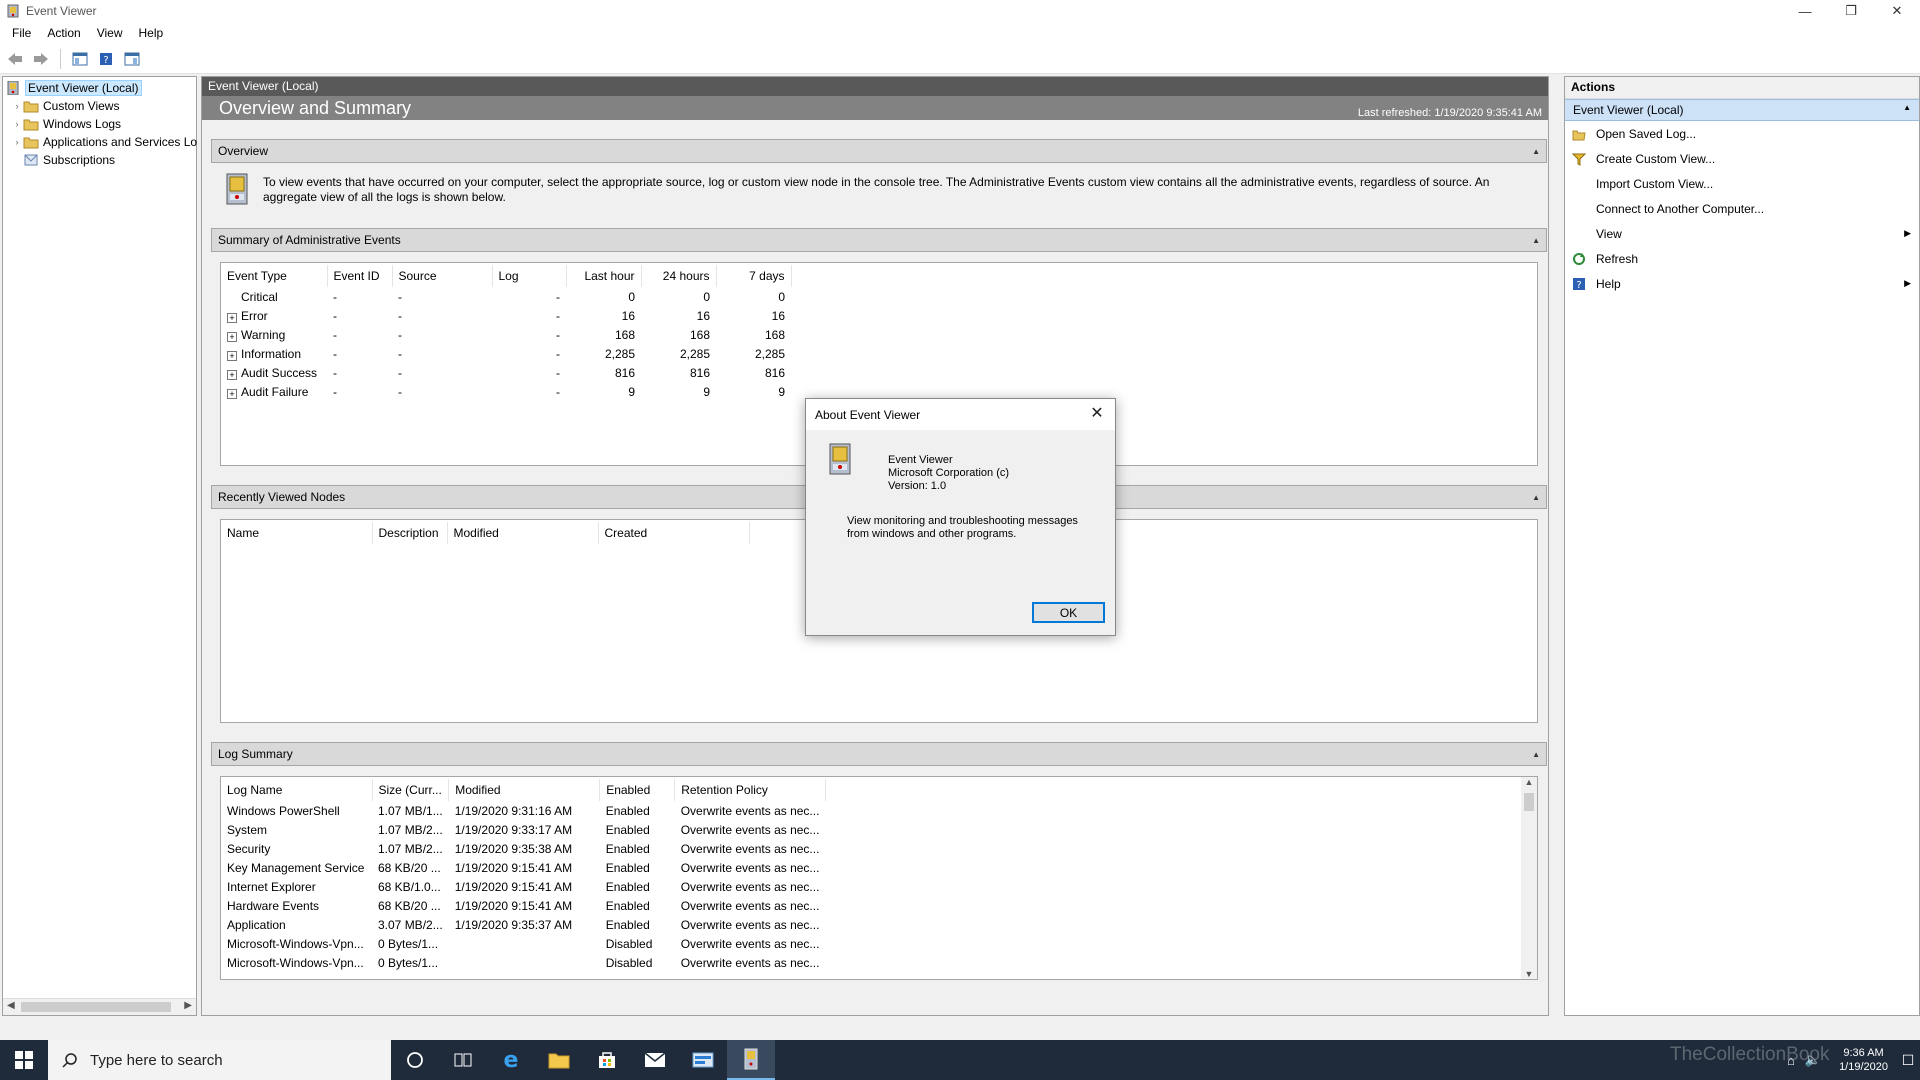 The height and width of the screenshot is (1080, 1920). Describe the element at coordinates (63, 160) in the screenshot. I see `tree-item-subscriptions: Subscriptions` at that location.